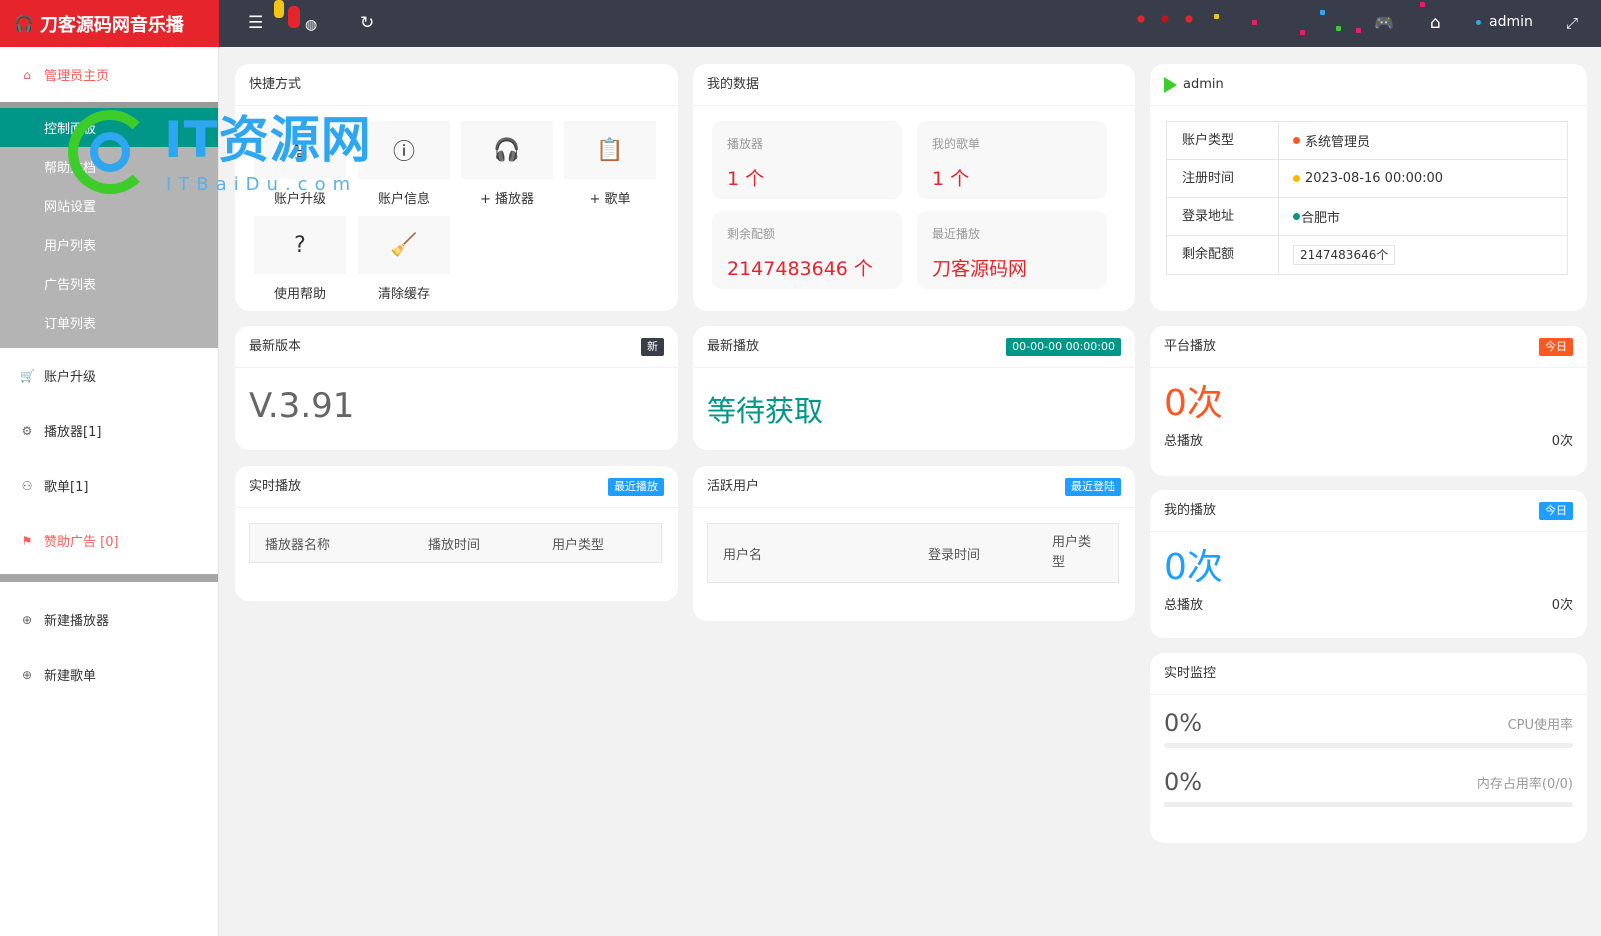 This screenshot has width=1601, height=936. Describe the element at coordinates (1309, 216) in the screenshot. I see `row-value-wrap: 合肥市` at that location.